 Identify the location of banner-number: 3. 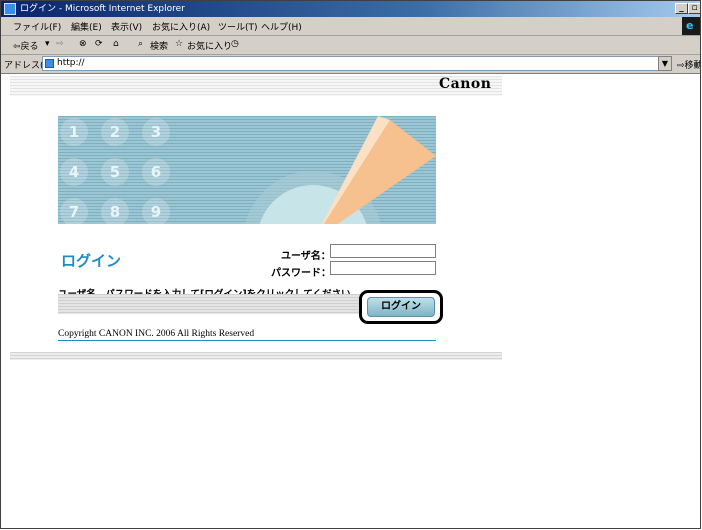
(156, 132).